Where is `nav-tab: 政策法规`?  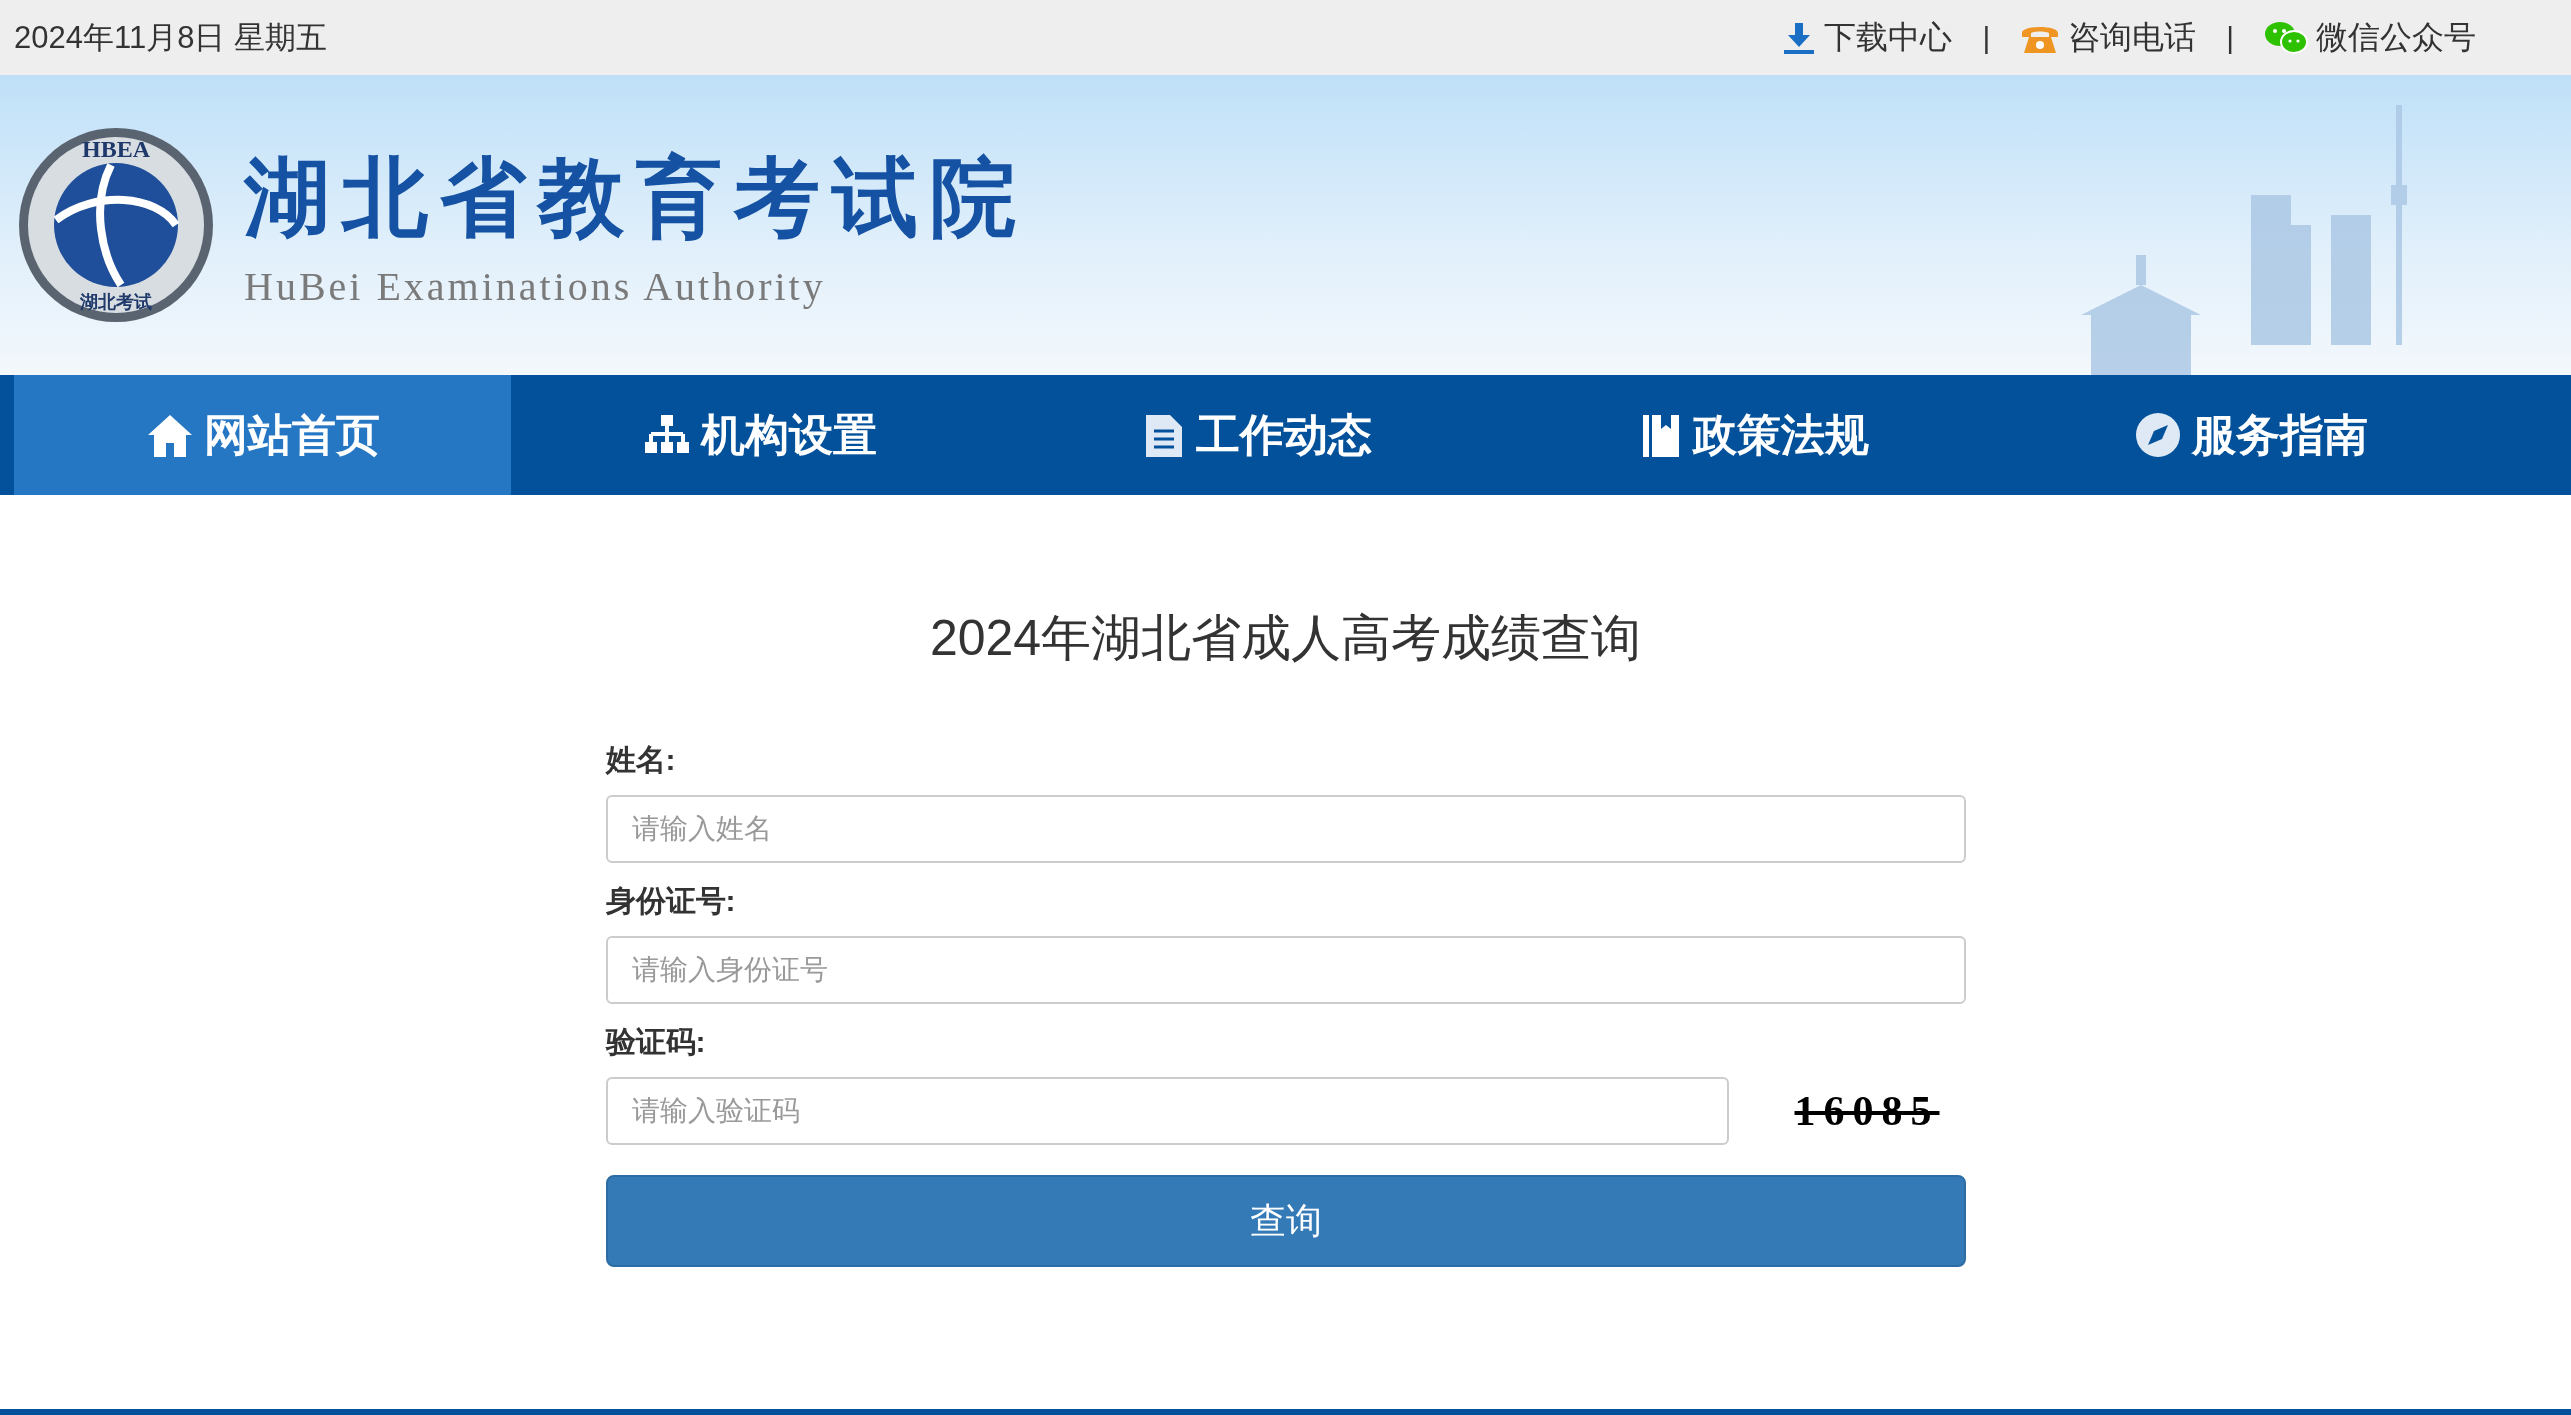
nav-tab: 政策法规 is located at coordinates (1753, 435).